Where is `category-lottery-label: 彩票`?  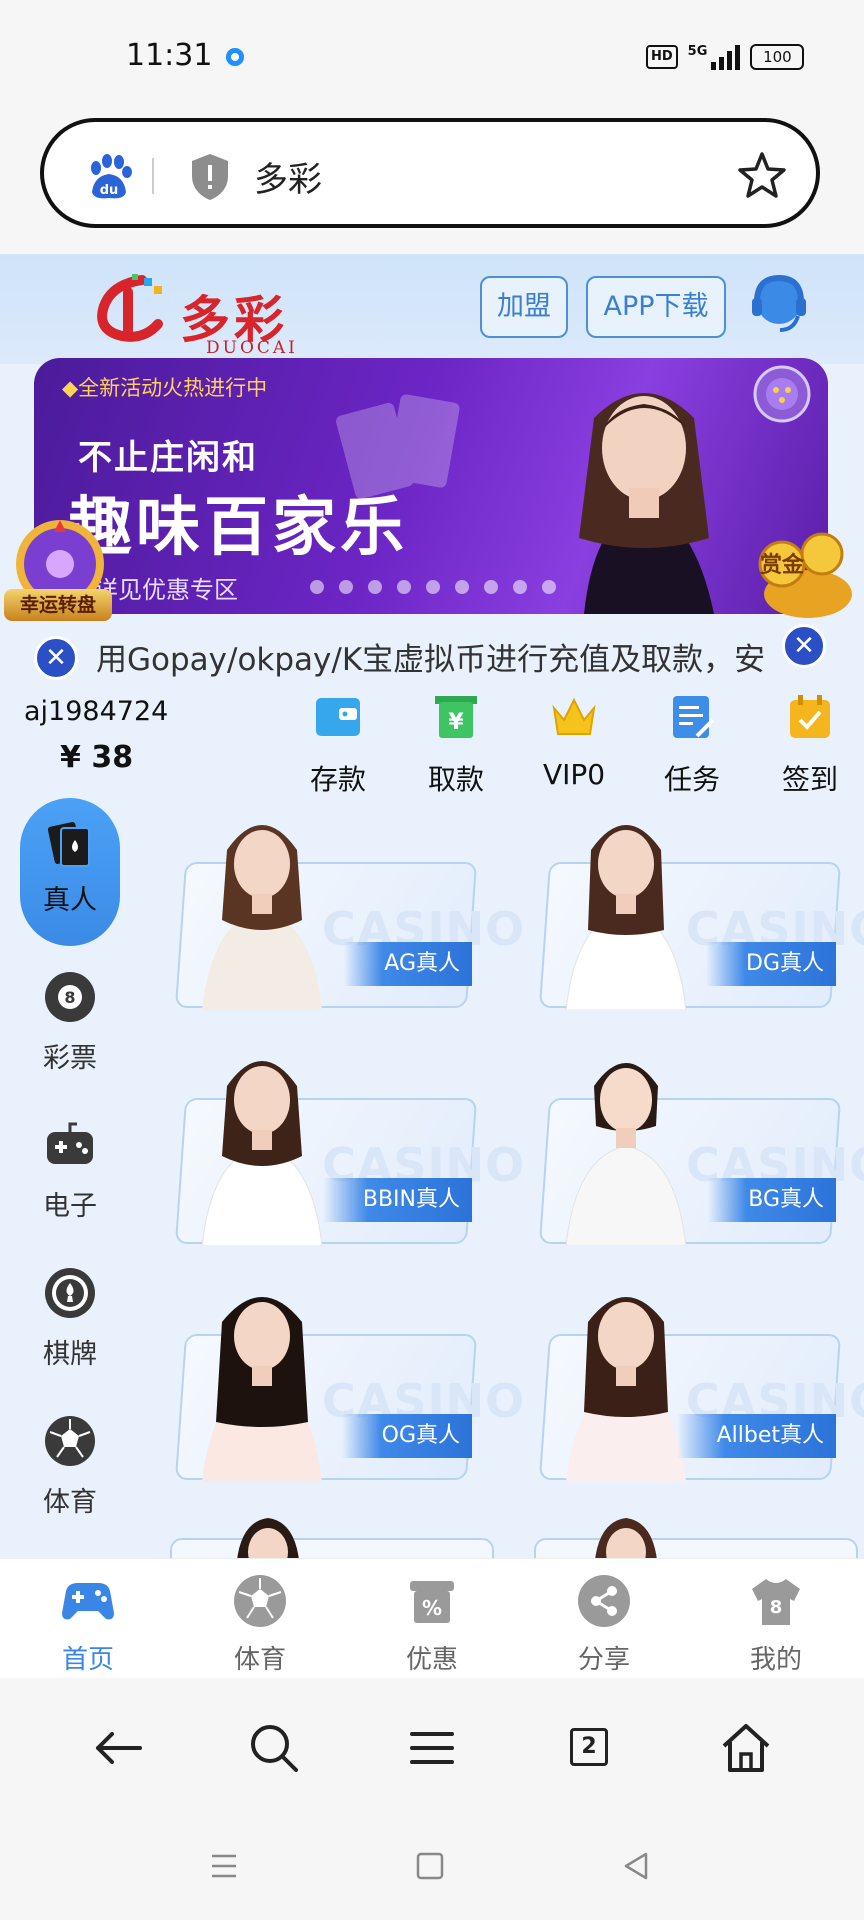
category-lottery-label: 彩票 is located at coordinates (70, 1058).